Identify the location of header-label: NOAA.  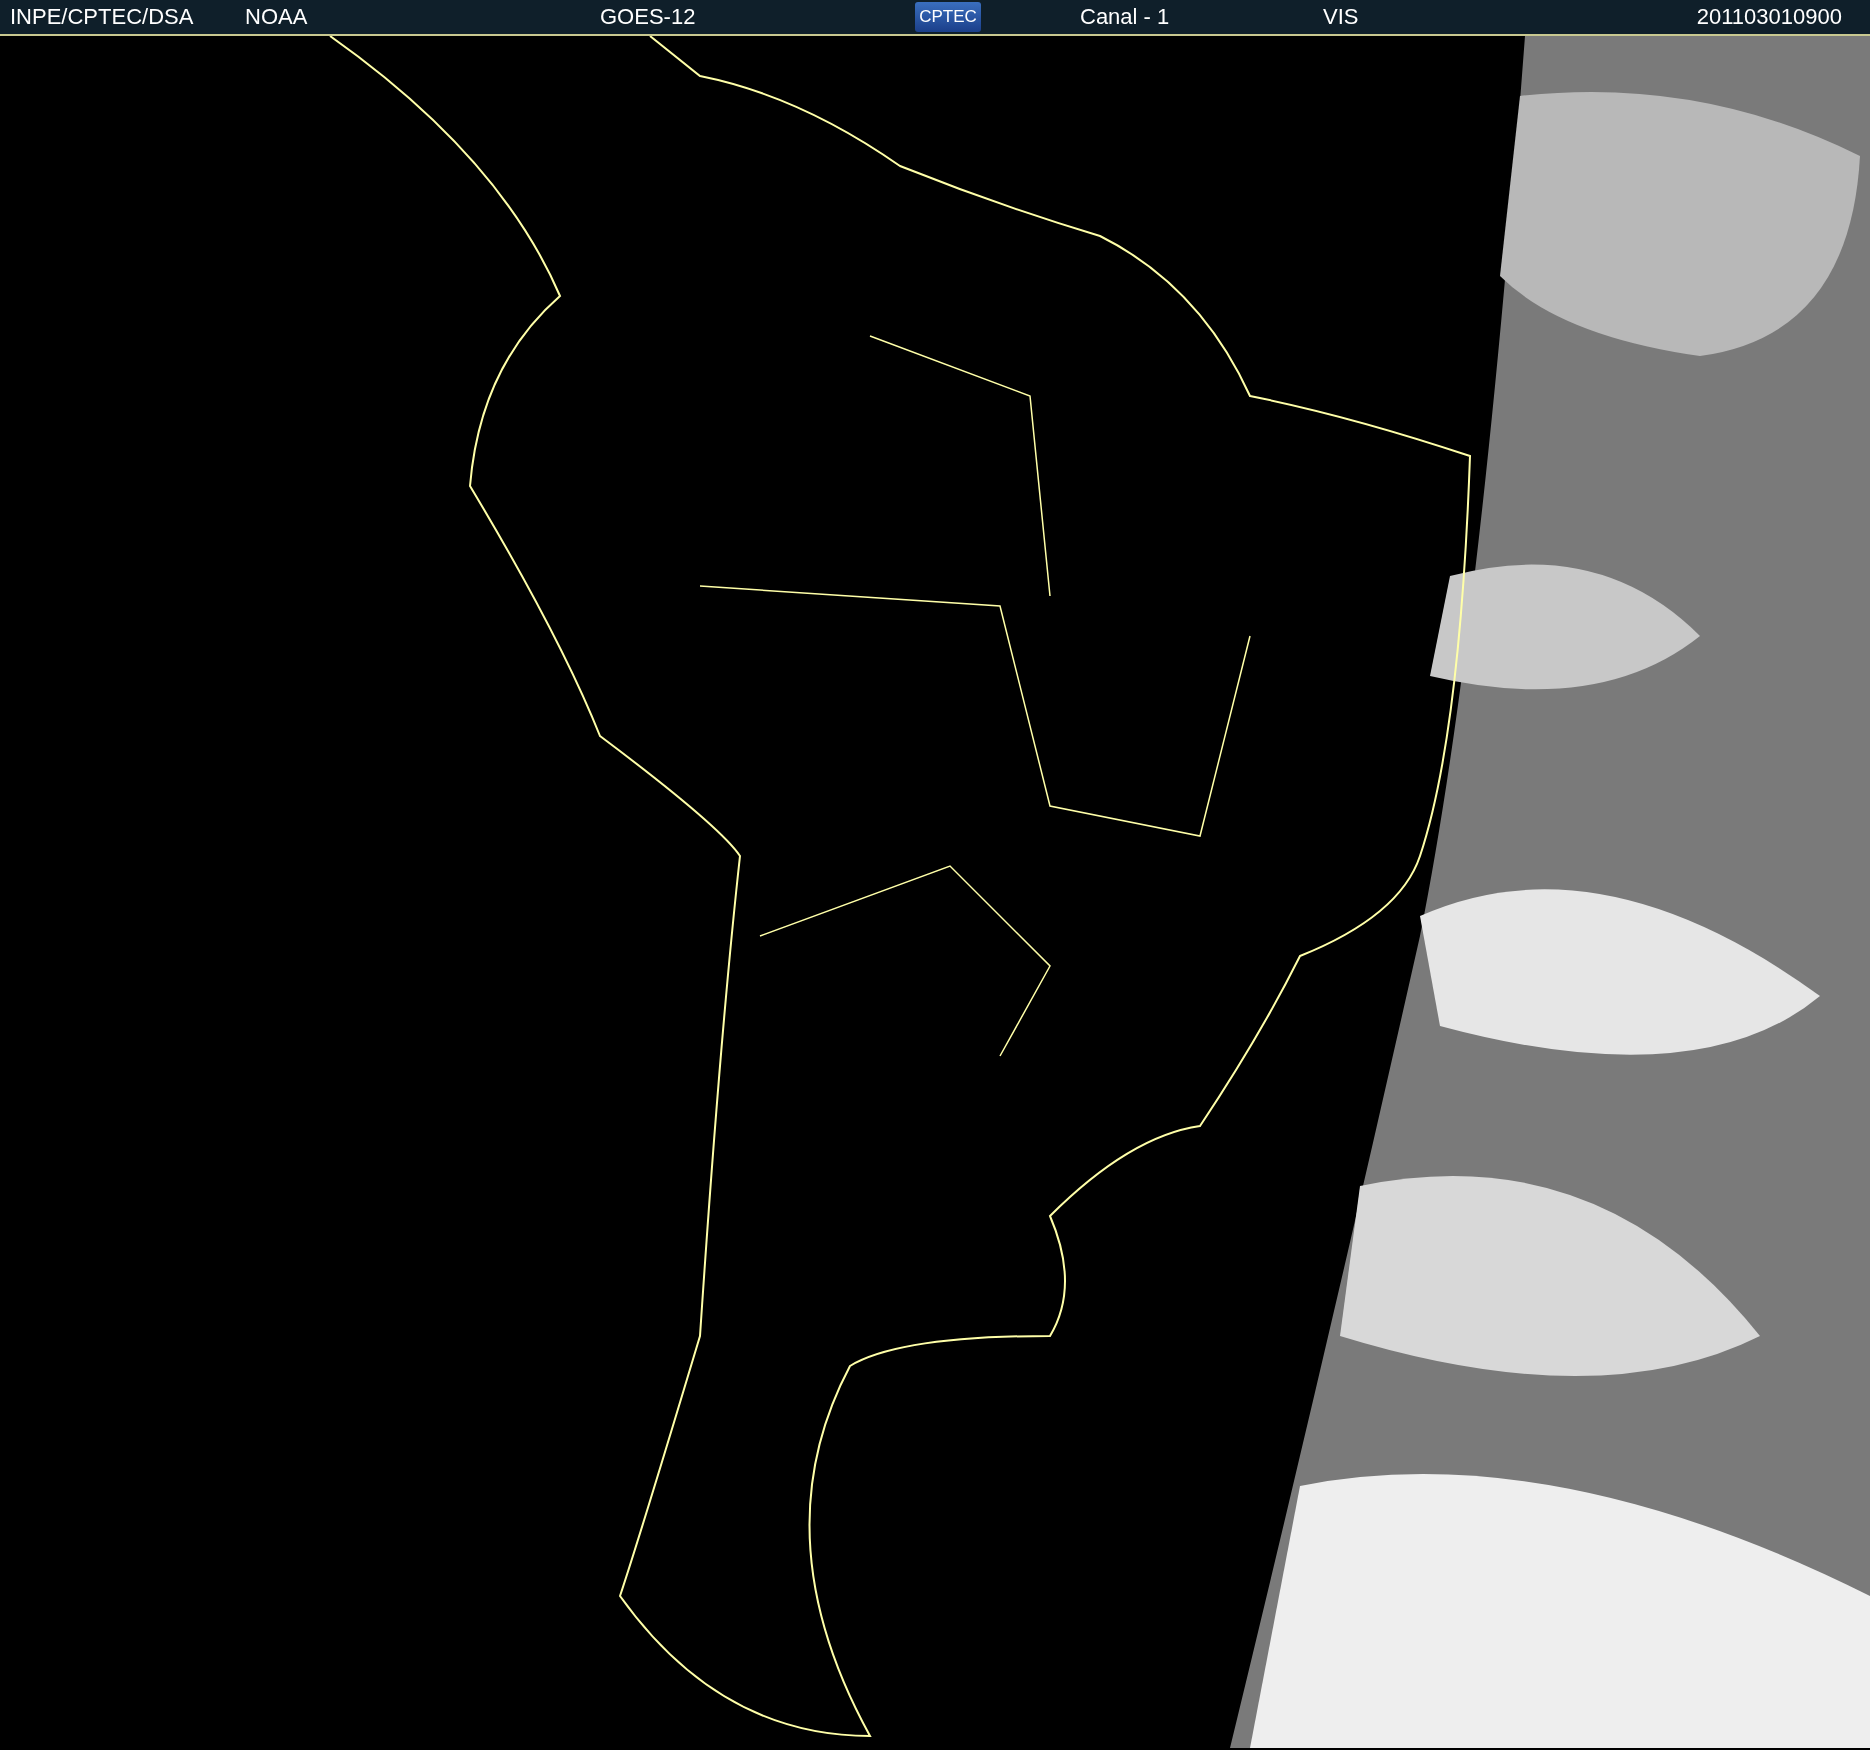
(277, 17).